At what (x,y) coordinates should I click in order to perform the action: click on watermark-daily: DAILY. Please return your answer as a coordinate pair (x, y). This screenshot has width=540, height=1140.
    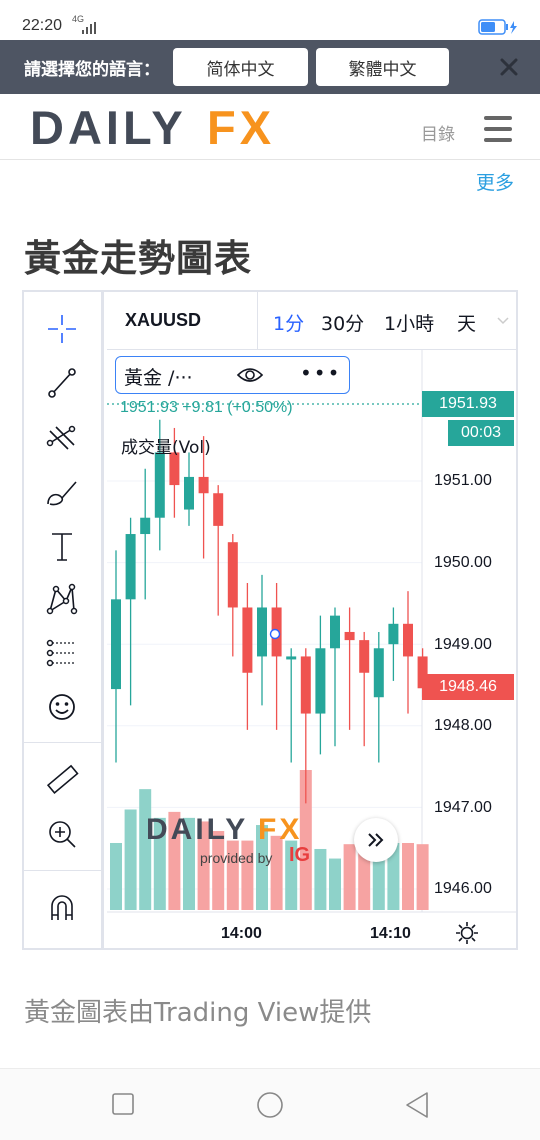
    Looking at the image, I should click on (197, 829).